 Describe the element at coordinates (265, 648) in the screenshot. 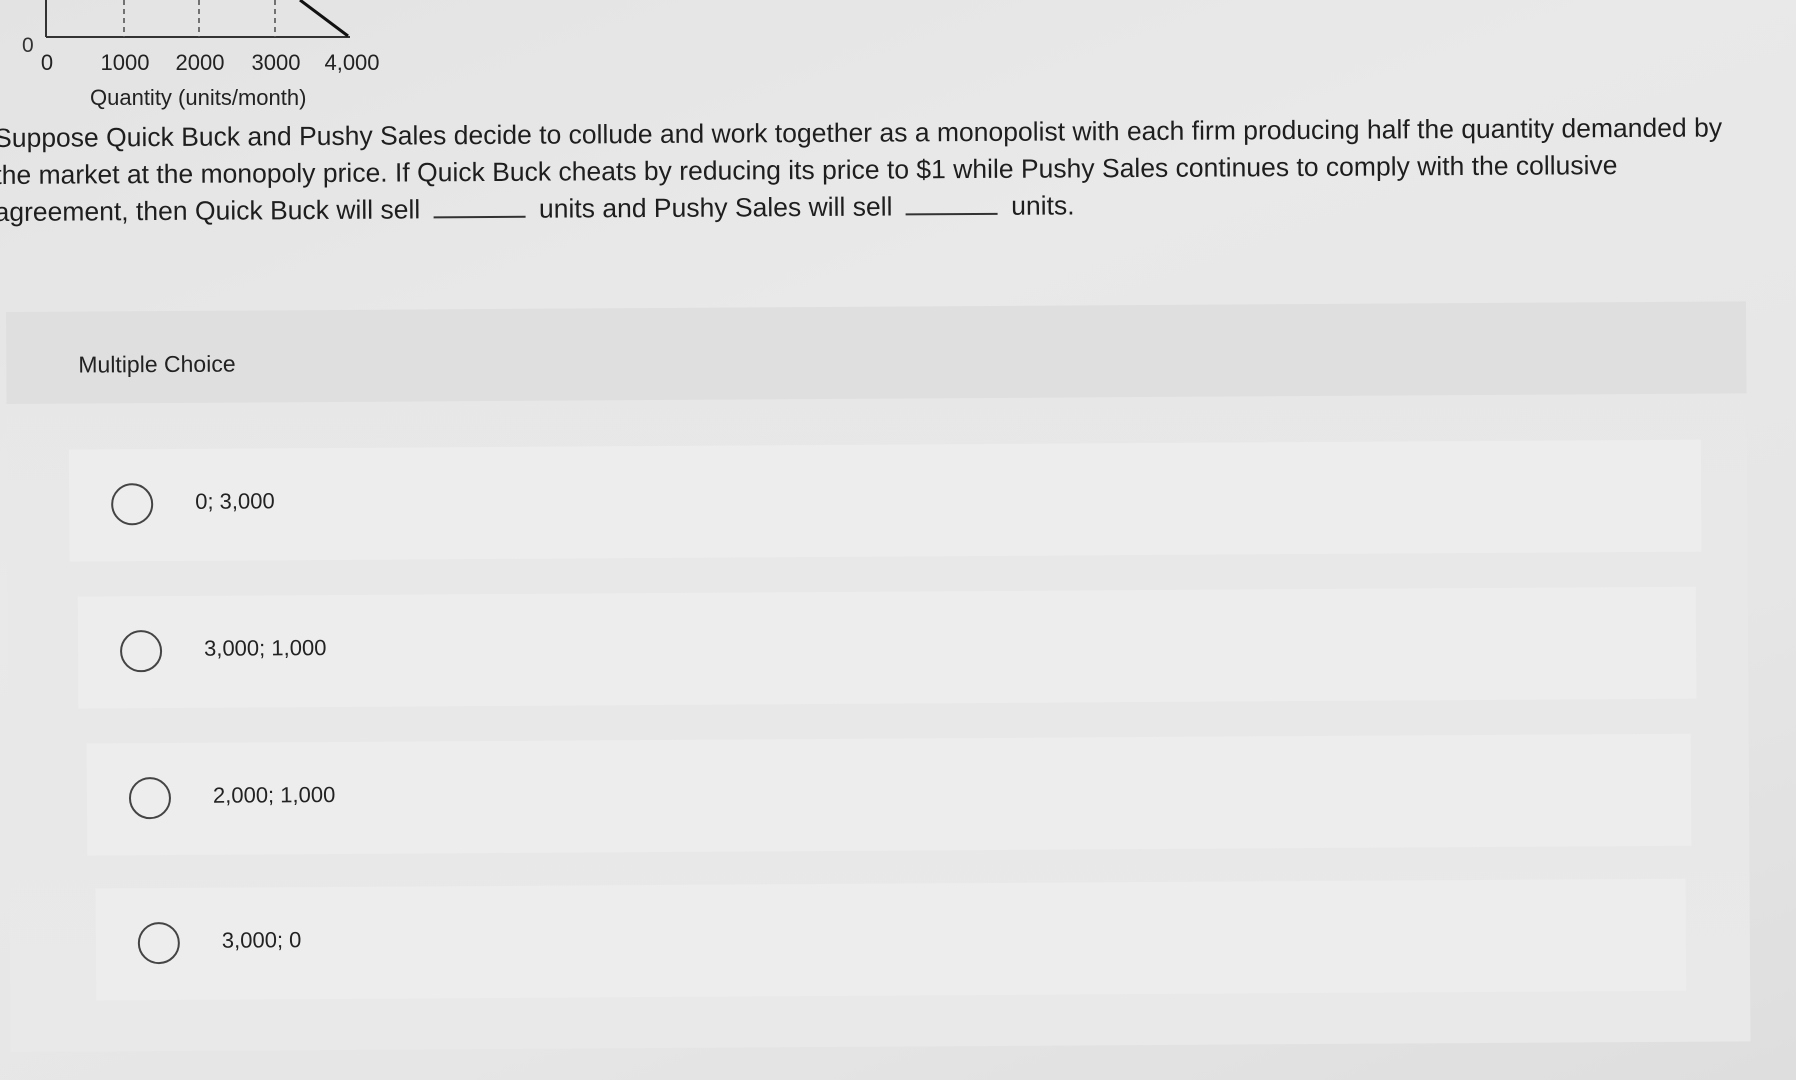

I see `answer-option-label: 3,000; 1,000` at that location.